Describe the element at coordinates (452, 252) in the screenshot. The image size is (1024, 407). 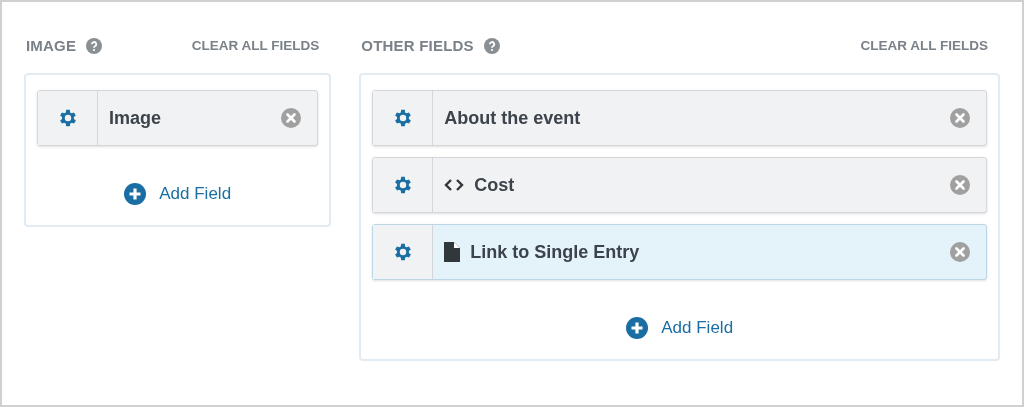
I see `document-icon` at that location.